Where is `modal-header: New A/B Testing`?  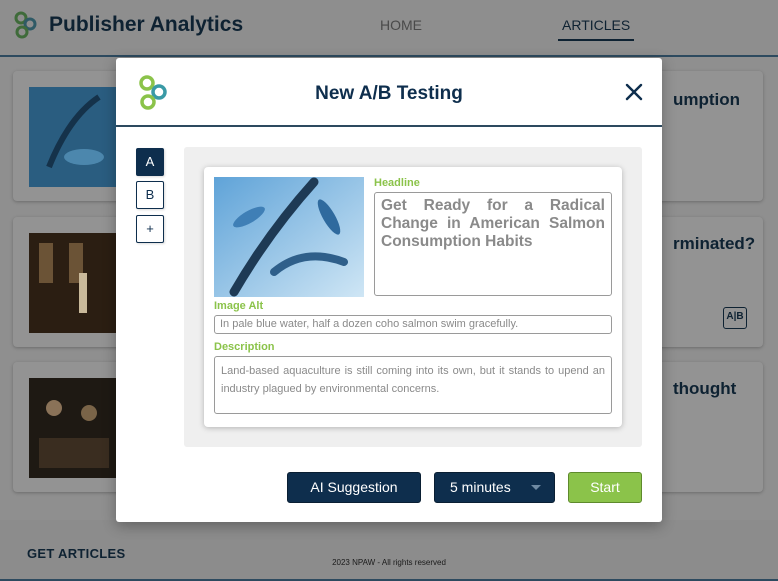
modal-header: New A/B Testing is located at coordinates (389, 92).